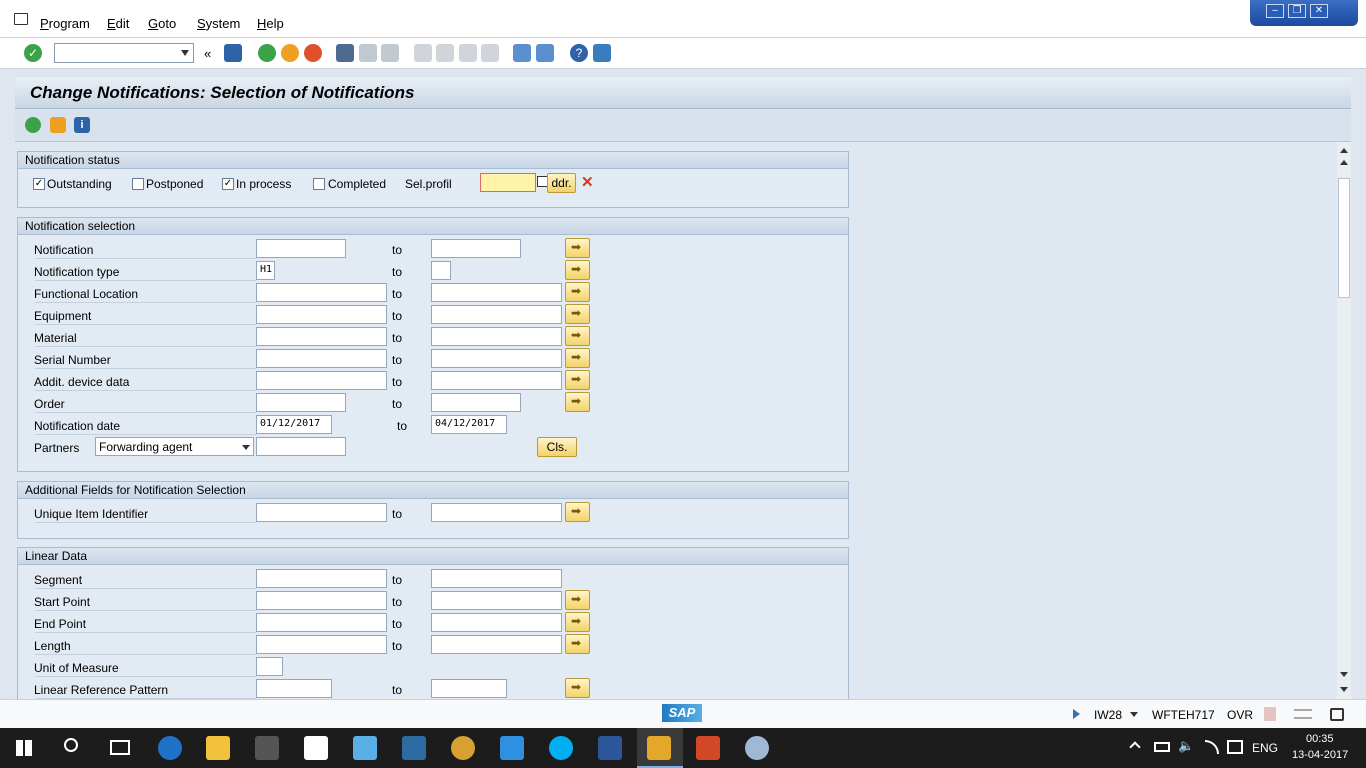 Image resolution: width=1366 pixels, height=768 pixels. I want to click on word-icon, so click(610, 748).